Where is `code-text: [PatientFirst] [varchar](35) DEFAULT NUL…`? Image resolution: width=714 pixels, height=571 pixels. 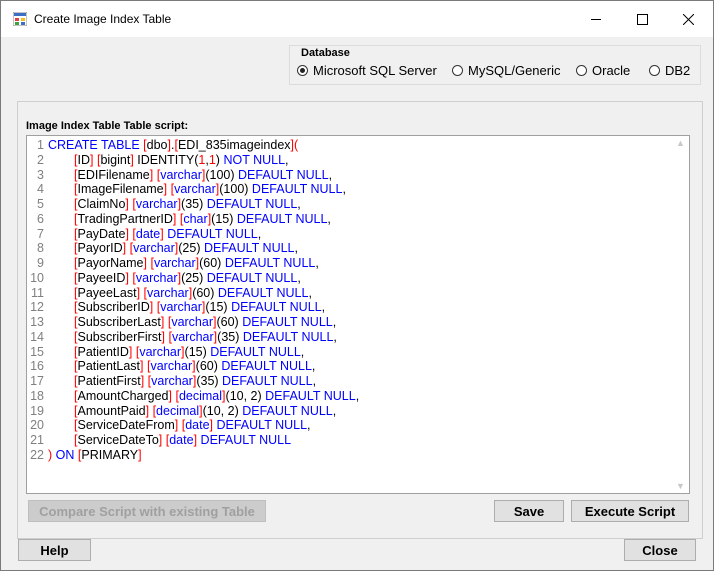 code-text: [PatientFirst] [varchar](35) DEFAULT NUL… is located at coordinates (195, 381).